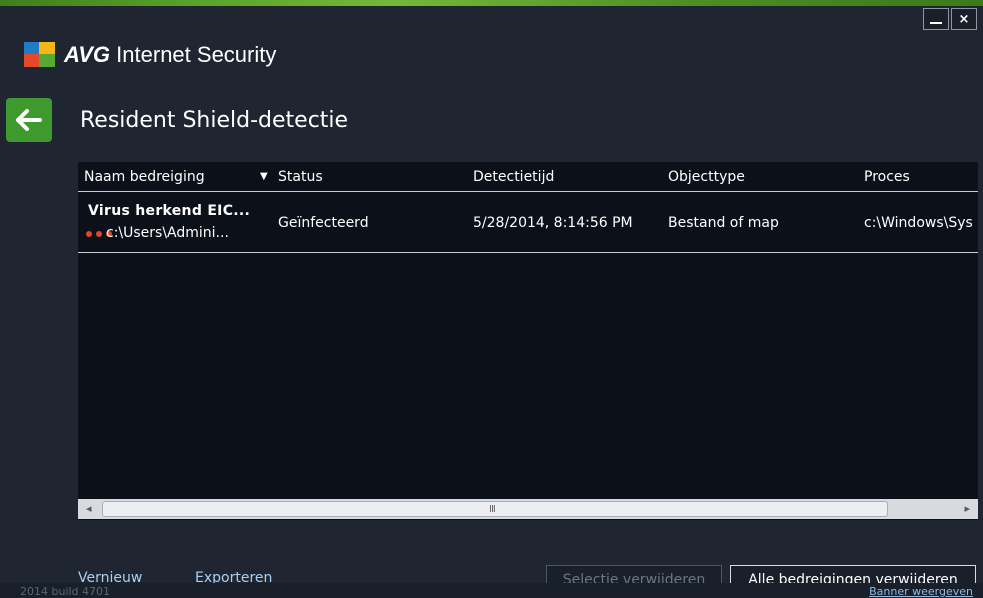  What do you see at coordinates (323, 223) in the screenshot?
I see `threat-status: Geïnfecteerd` at bounding box center [323, 223].